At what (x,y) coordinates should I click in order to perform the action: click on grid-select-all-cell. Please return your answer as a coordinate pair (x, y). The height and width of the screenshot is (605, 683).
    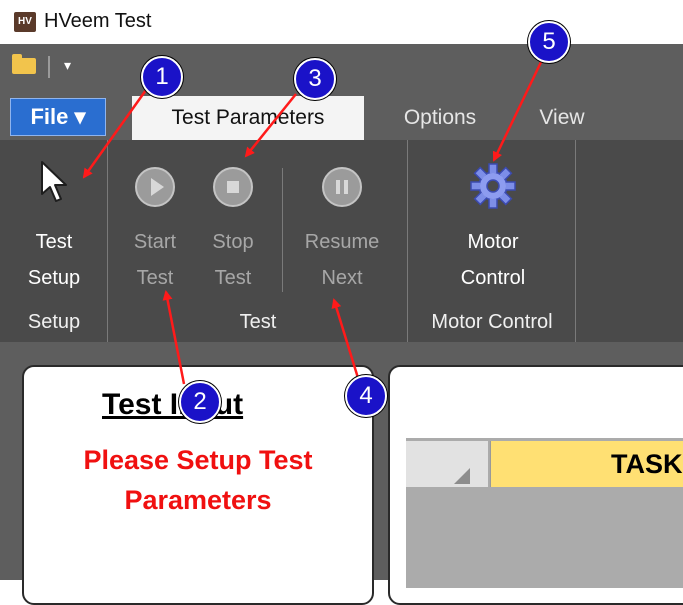
    Looking at the image, I should click on (447, 464).